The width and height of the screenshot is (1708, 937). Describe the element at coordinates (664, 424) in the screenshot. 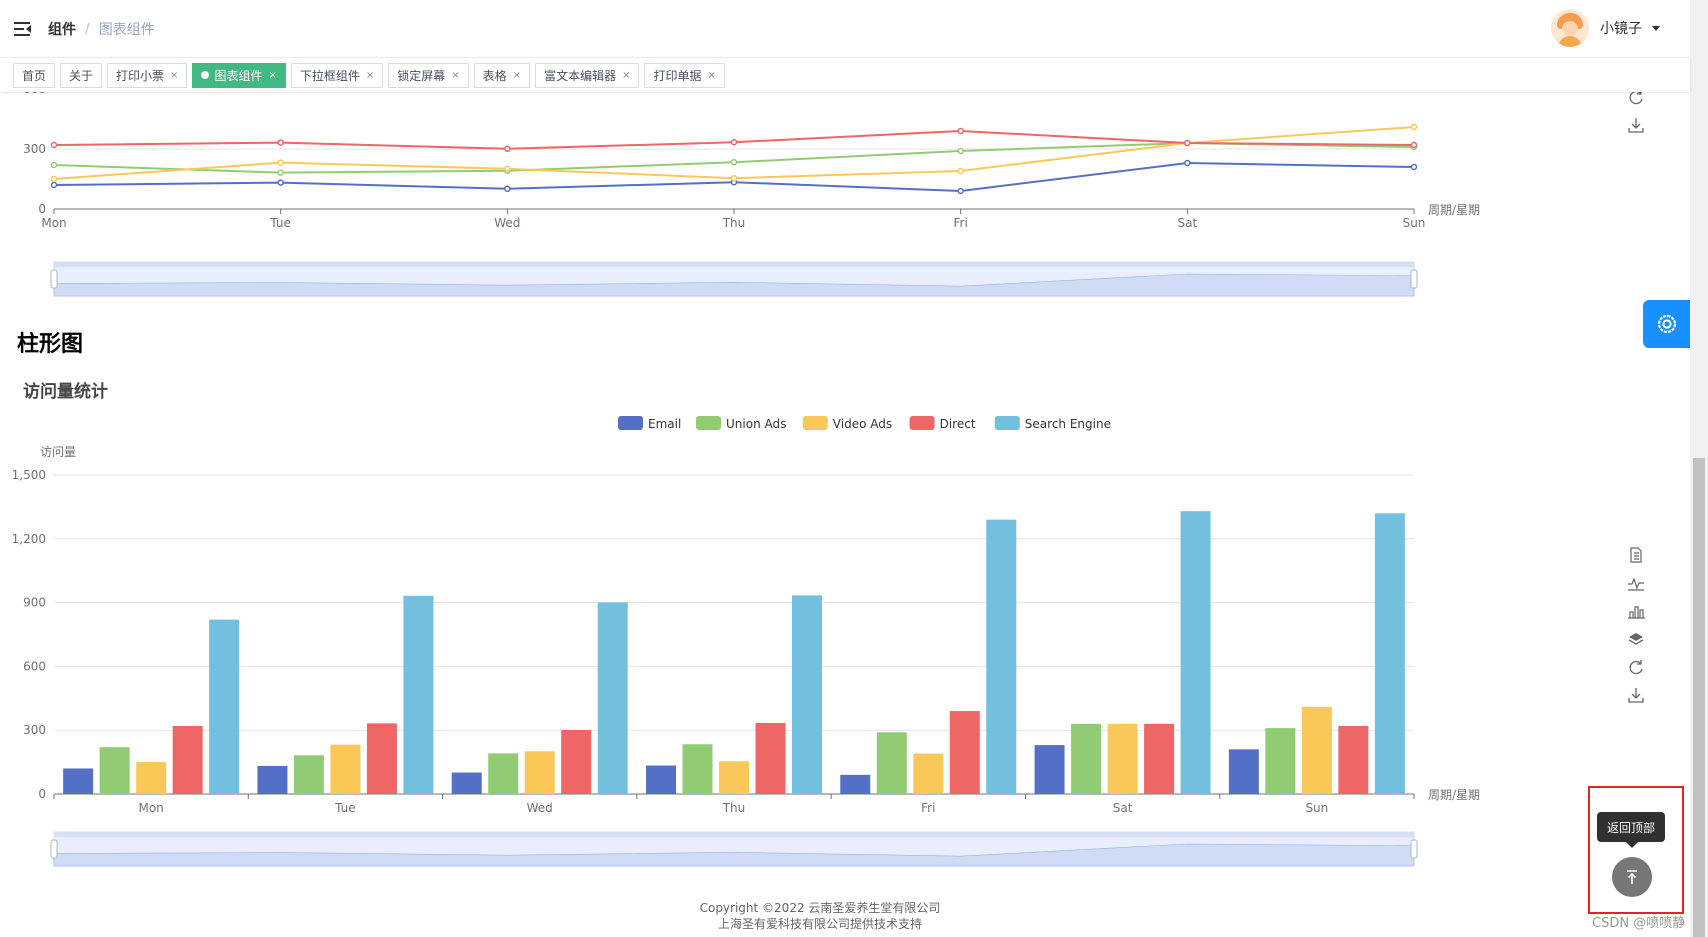

I see `legend-label: Email` at that location.